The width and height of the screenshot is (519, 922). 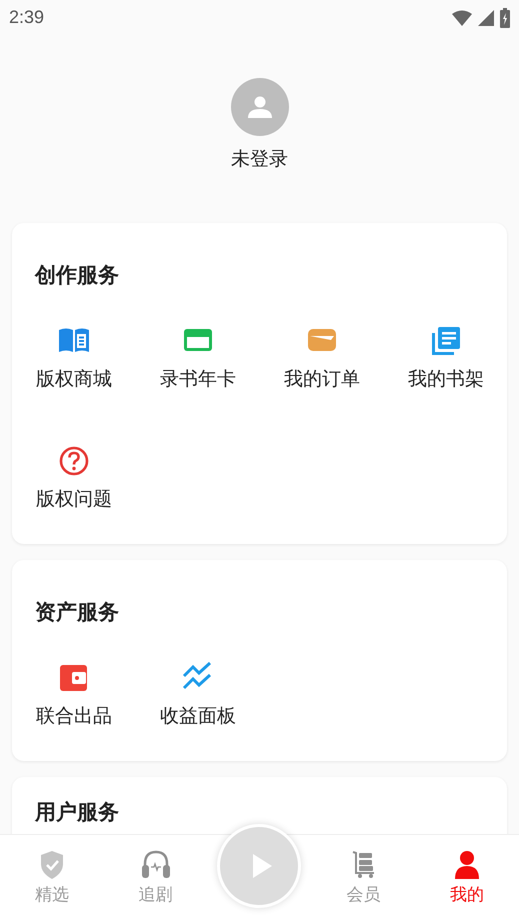 I want to click on service-item: 录书年卡, so click(x=198, y=358).